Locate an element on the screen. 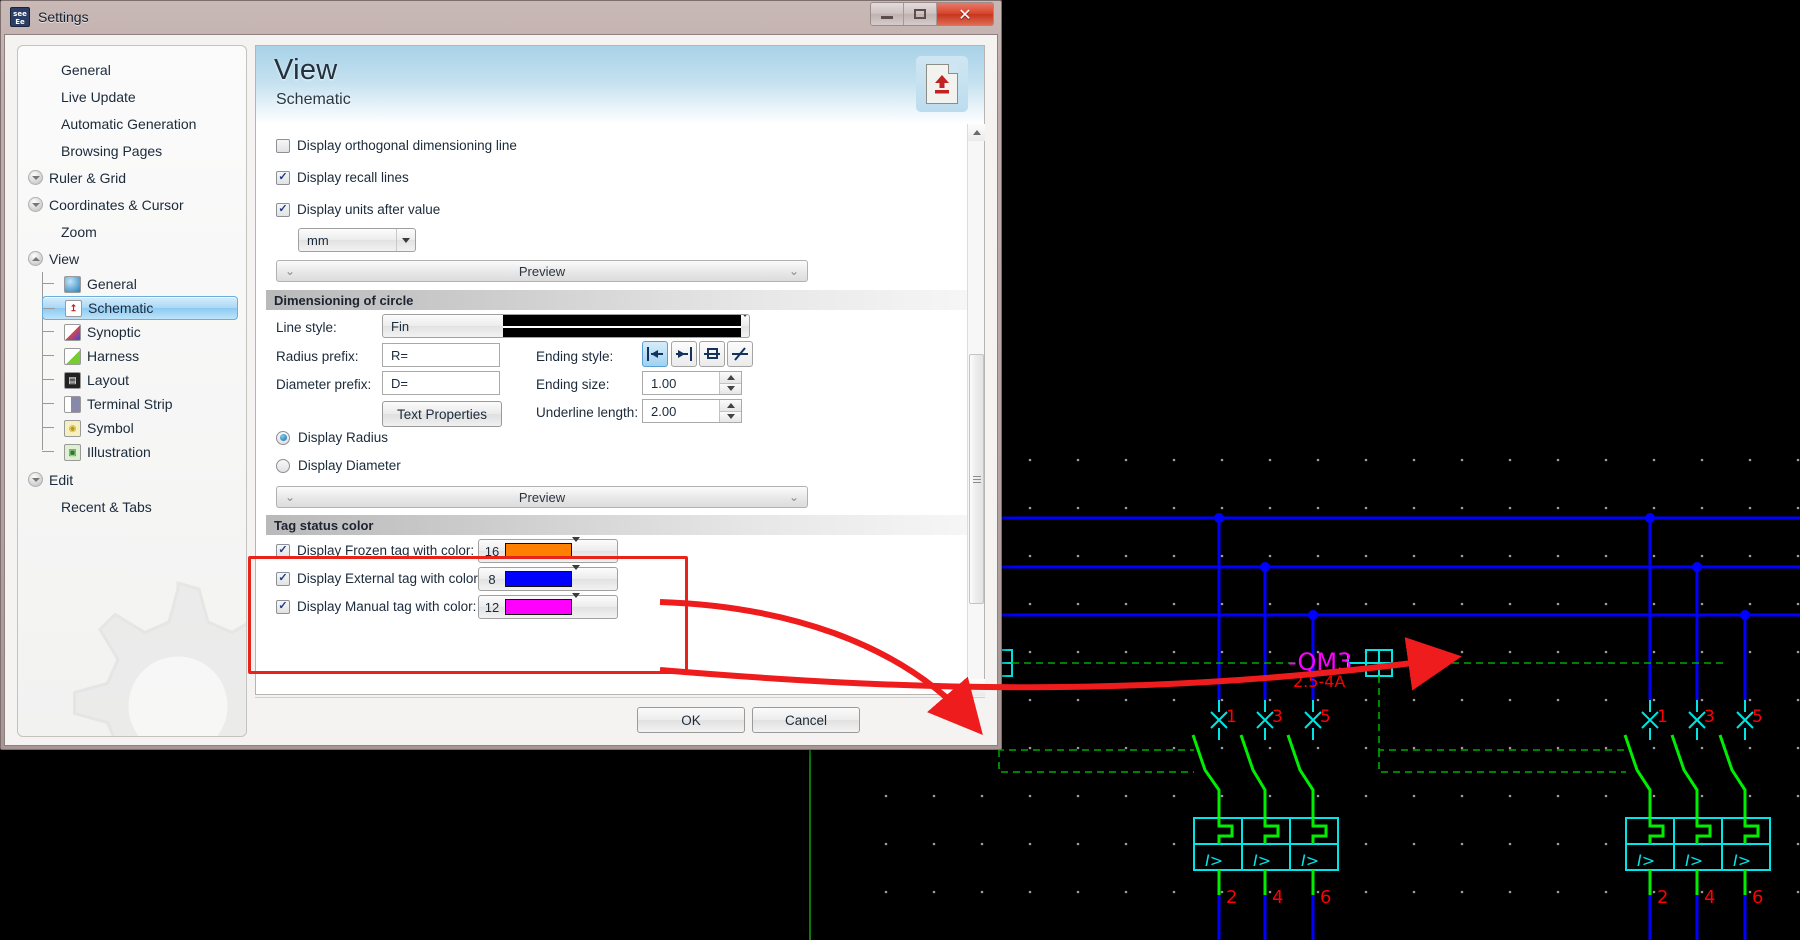  manual-color-swatch is located at coordinates (538, 607).